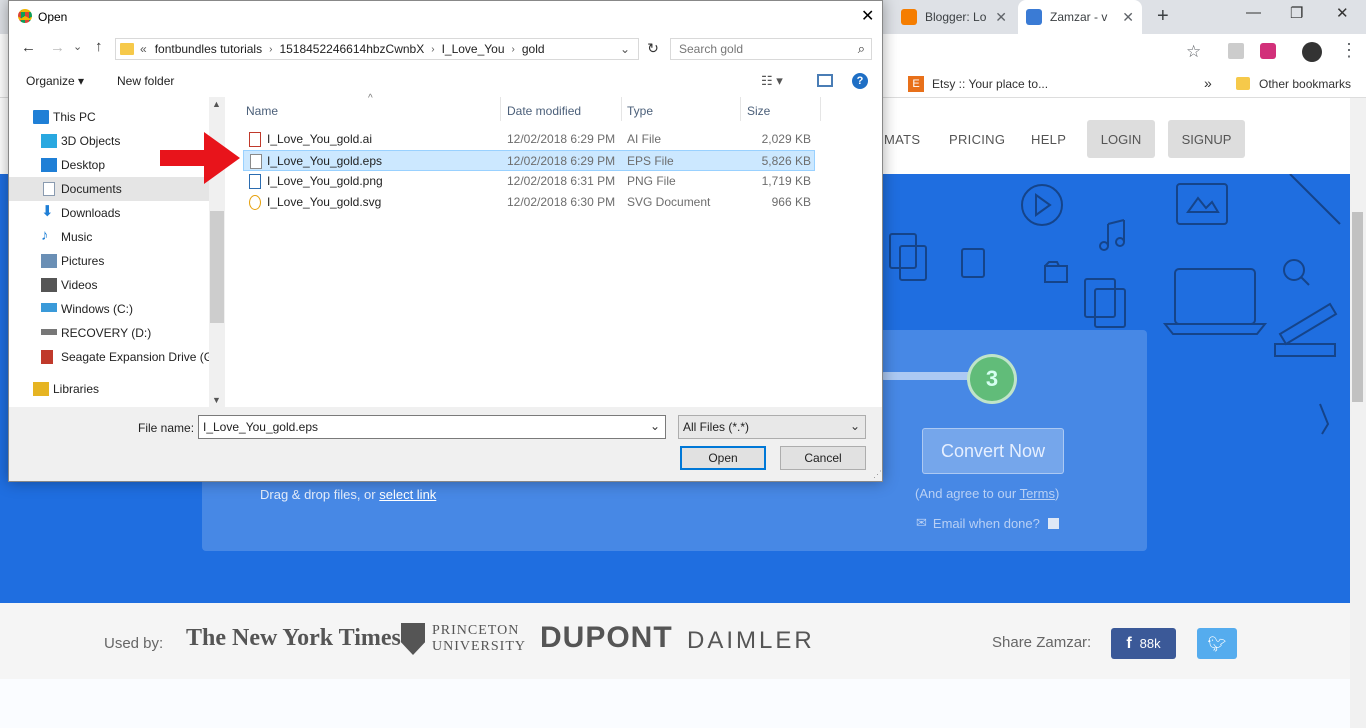 This screenshot has height=728, width=1366. Describe the element at coordinates (1150, 643) in the screenshot. I see `facebook-count: 88k` at that location.